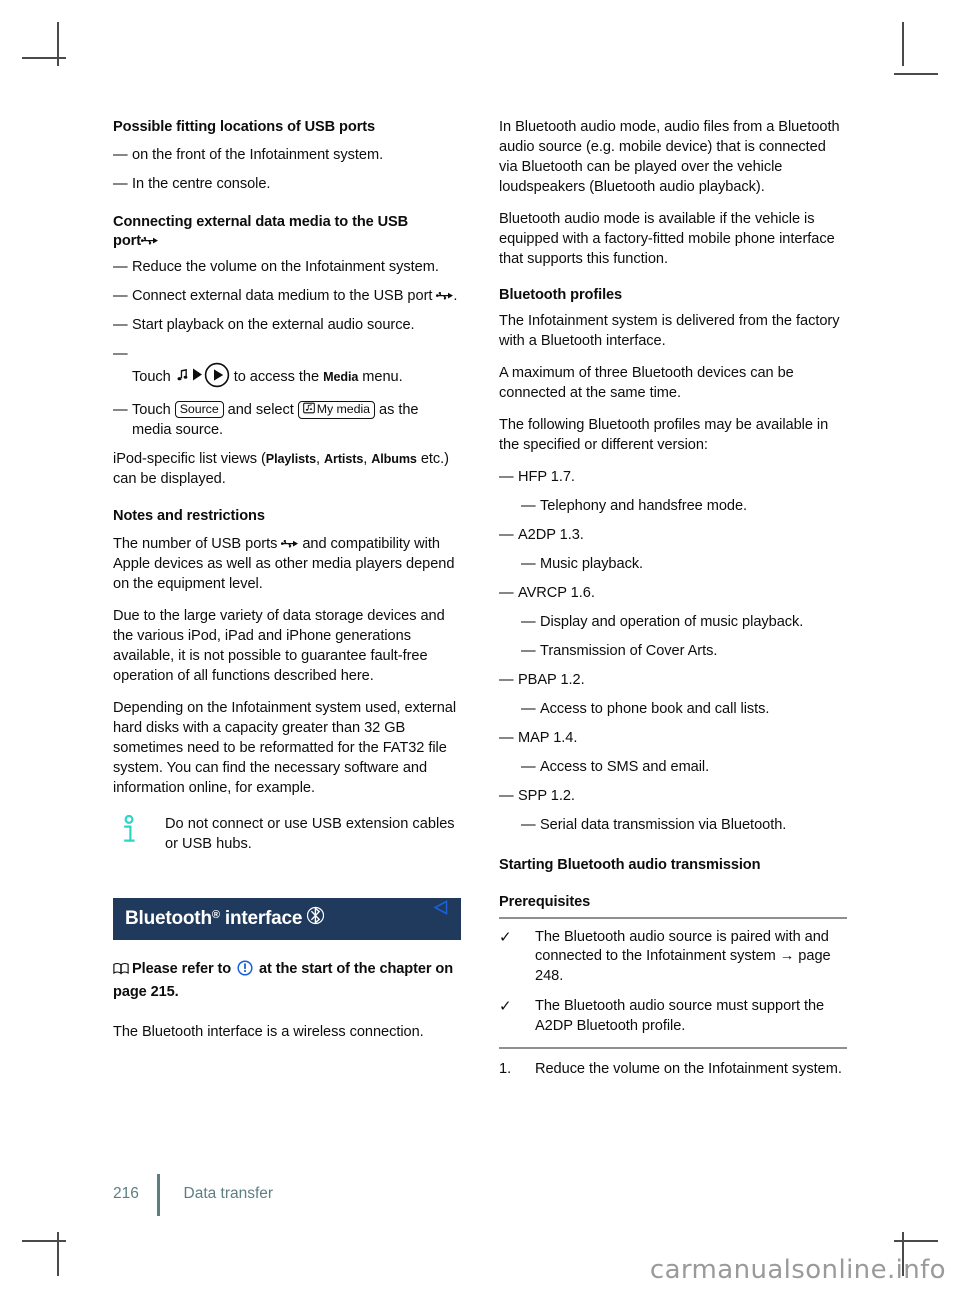 The image size is (960, 1297). I want to click on profile-name: SPP 1.2., so click(546, 795).